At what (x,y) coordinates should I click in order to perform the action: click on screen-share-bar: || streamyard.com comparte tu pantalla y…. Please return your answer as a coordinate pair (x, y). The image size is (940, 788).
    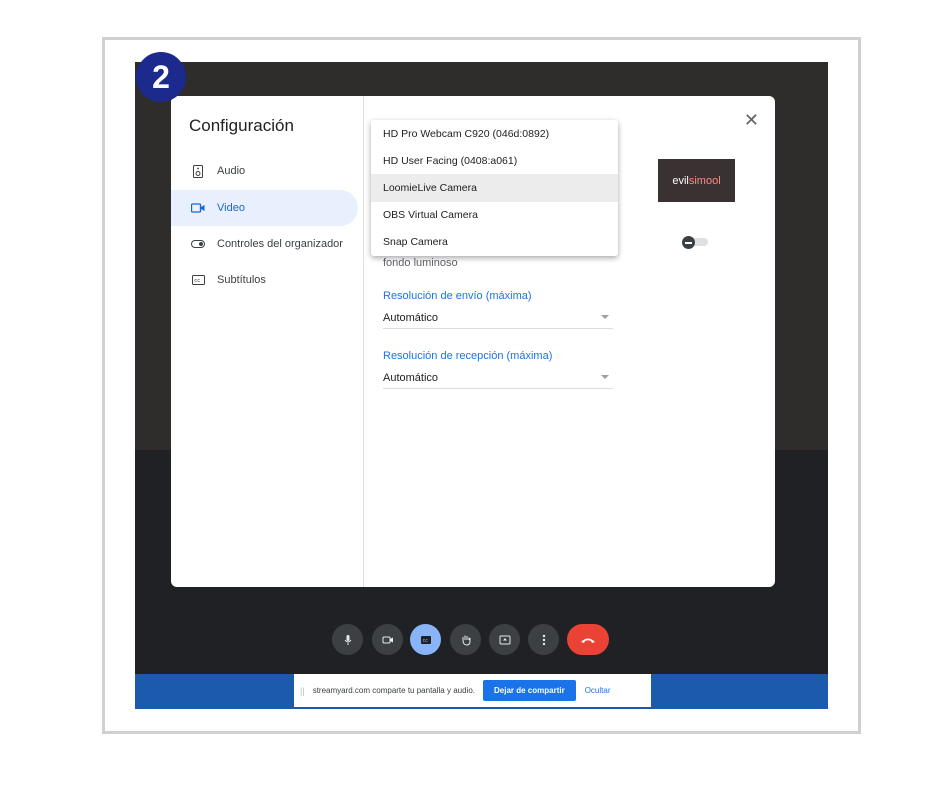
    Looking at the image, I should click on (481, 691).